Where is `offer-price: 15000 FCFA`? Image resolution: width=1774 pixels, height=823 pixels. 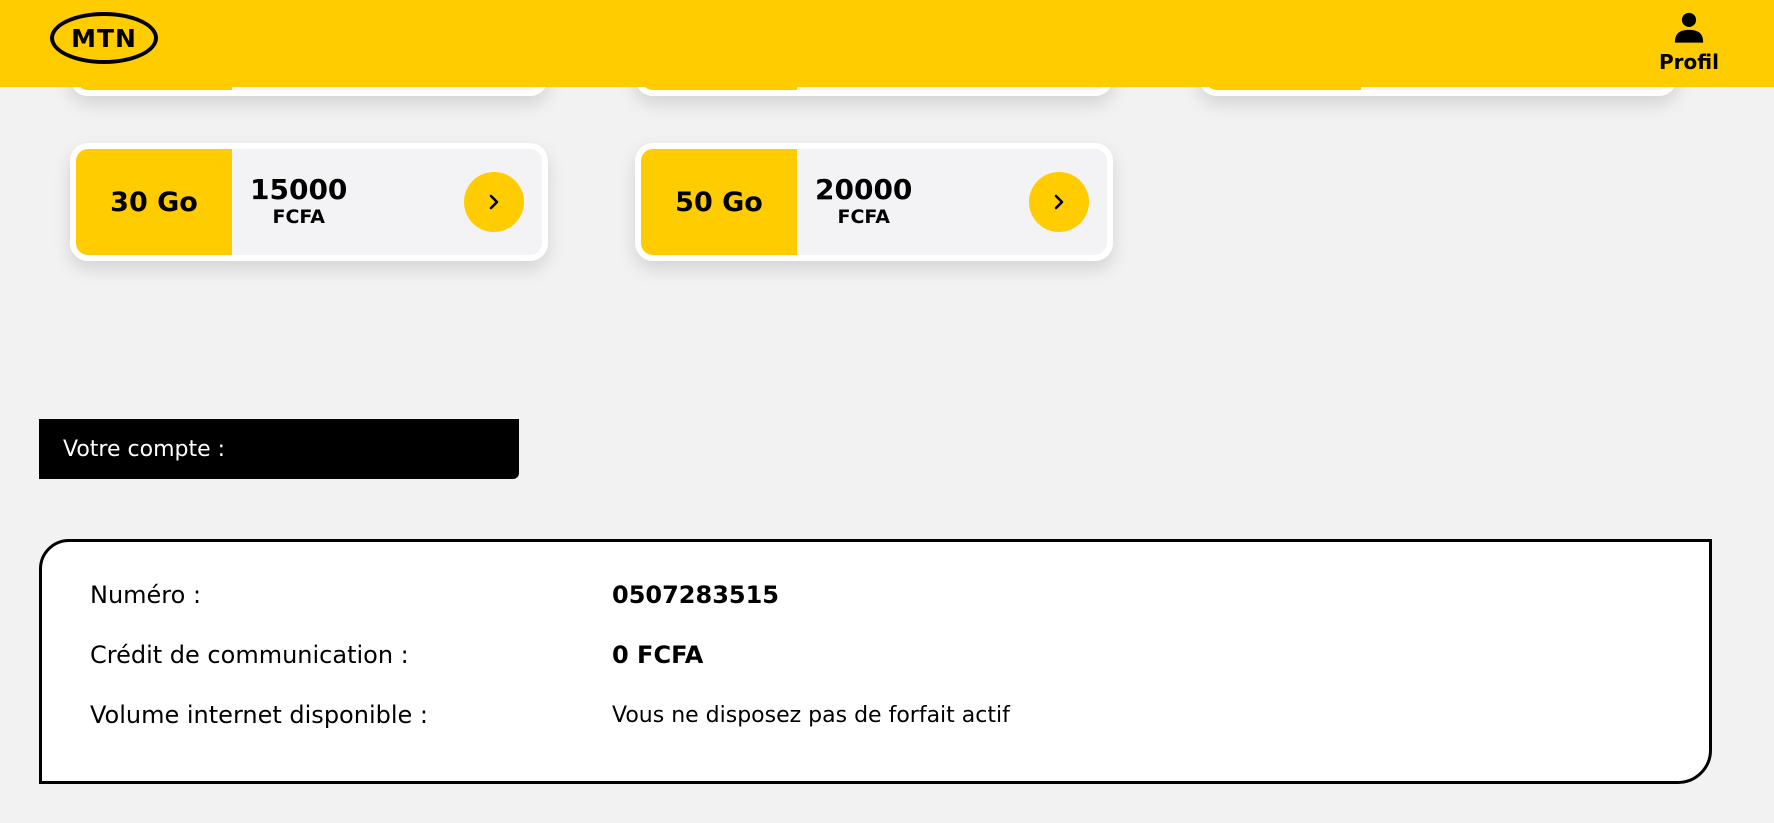 offer-price: 15000 FCFA is located at coordinates (298, 202).